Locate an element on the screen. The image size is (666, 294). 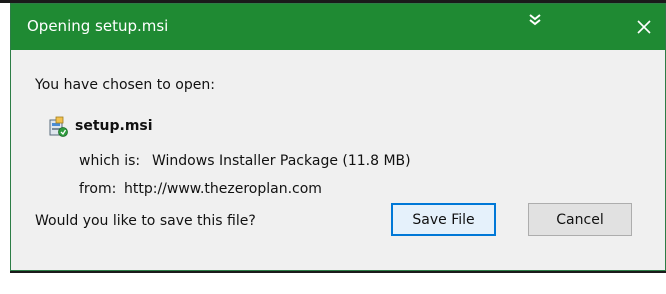
save-question: Would you like to save this file? is located at coordinates (145, 221).